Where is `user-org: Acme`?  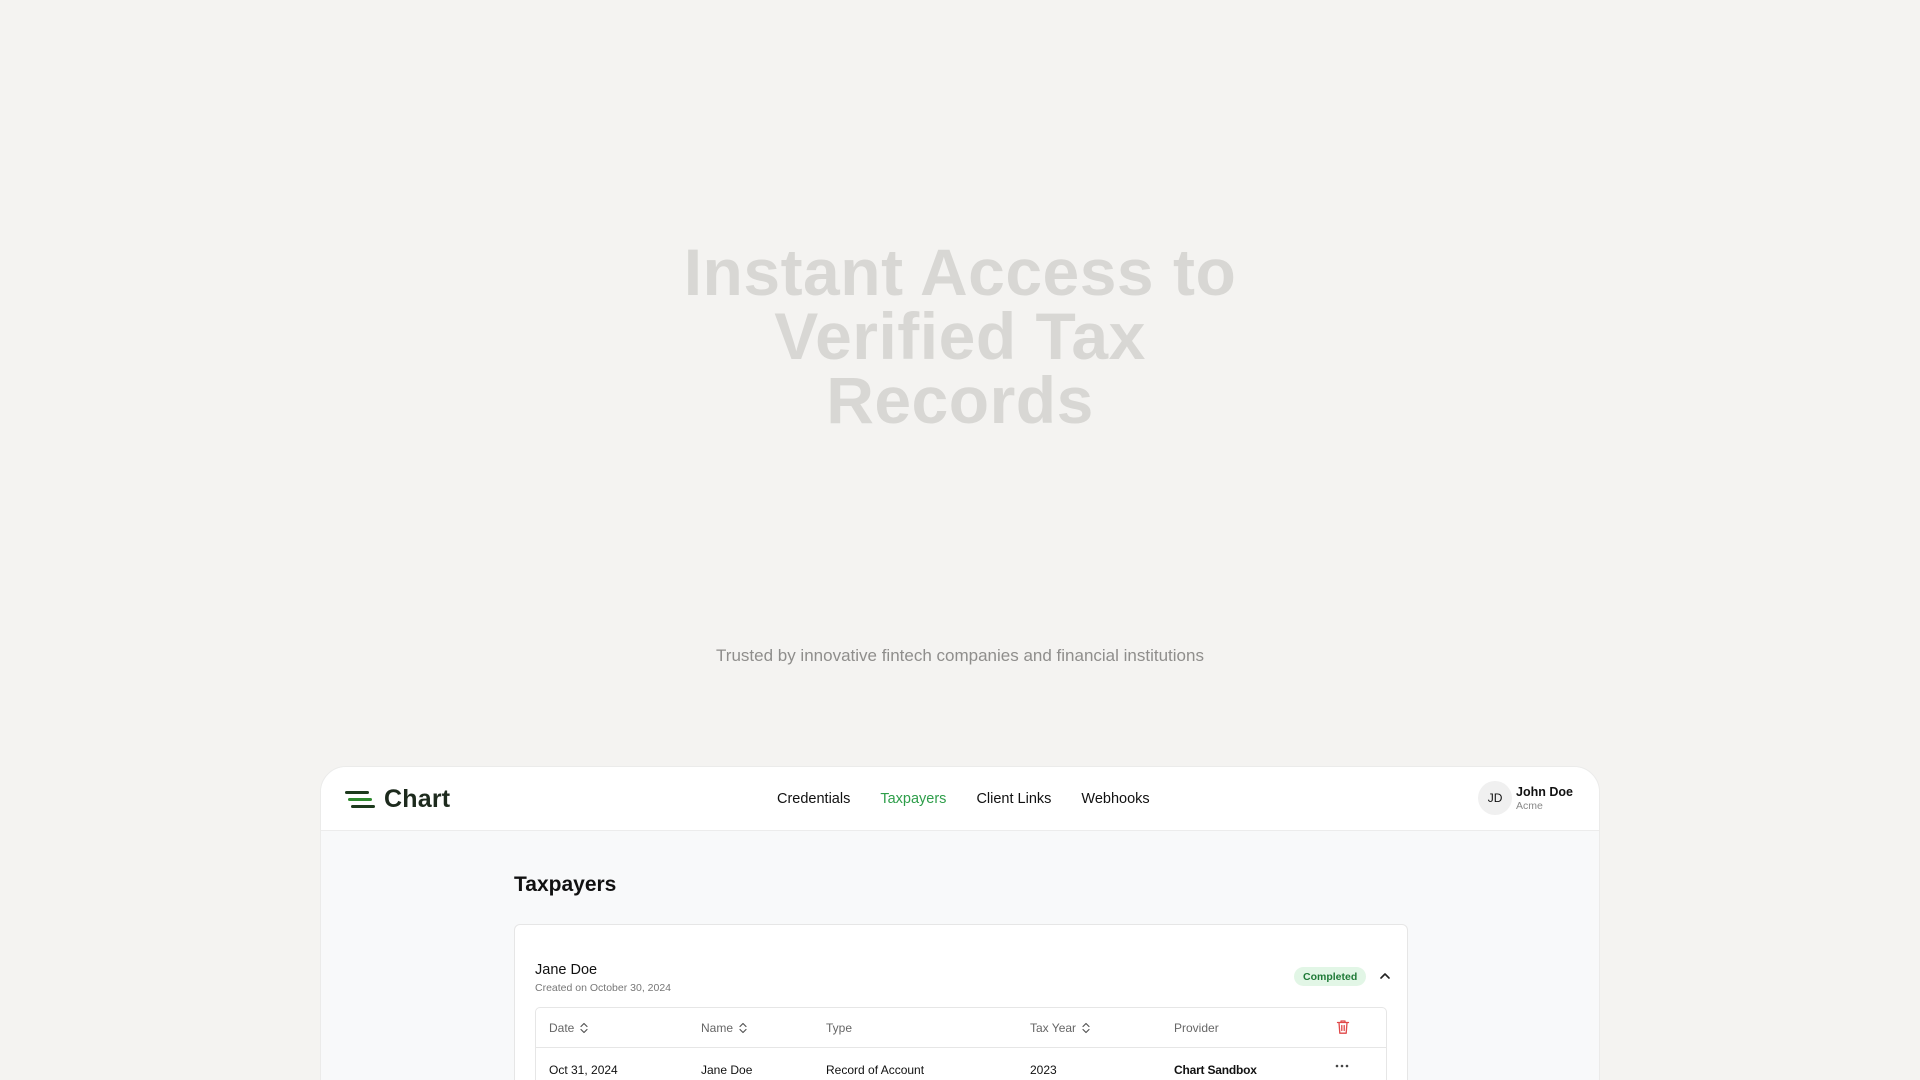 user-org: Acme is located at coordinates (1529, 805).